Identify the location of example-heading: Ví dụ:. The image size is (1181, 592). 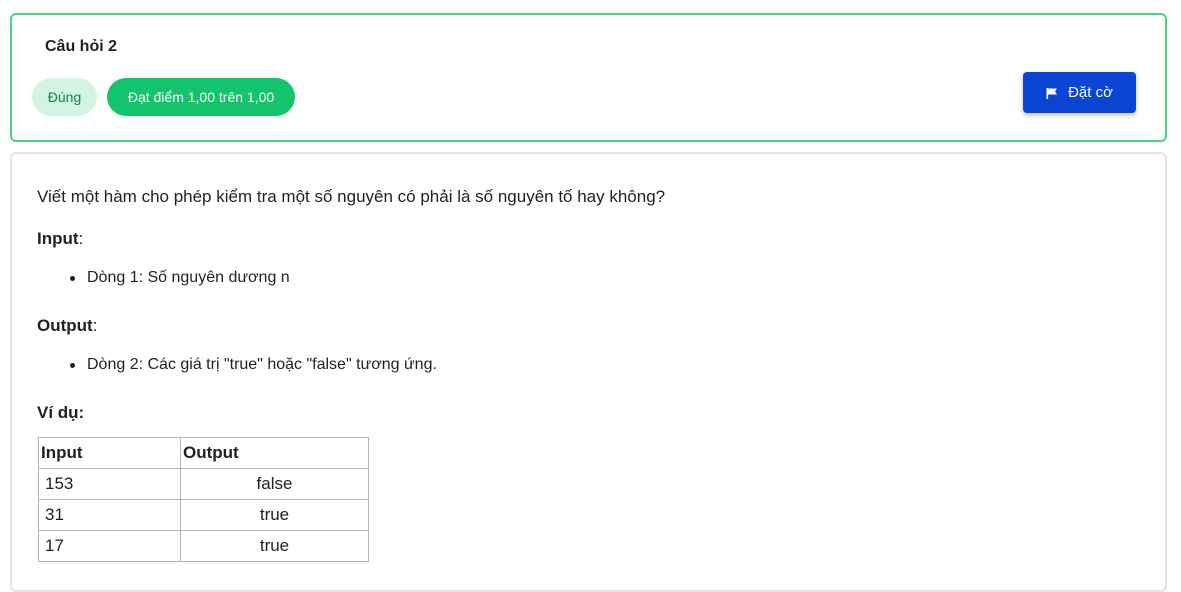
(61, 412).